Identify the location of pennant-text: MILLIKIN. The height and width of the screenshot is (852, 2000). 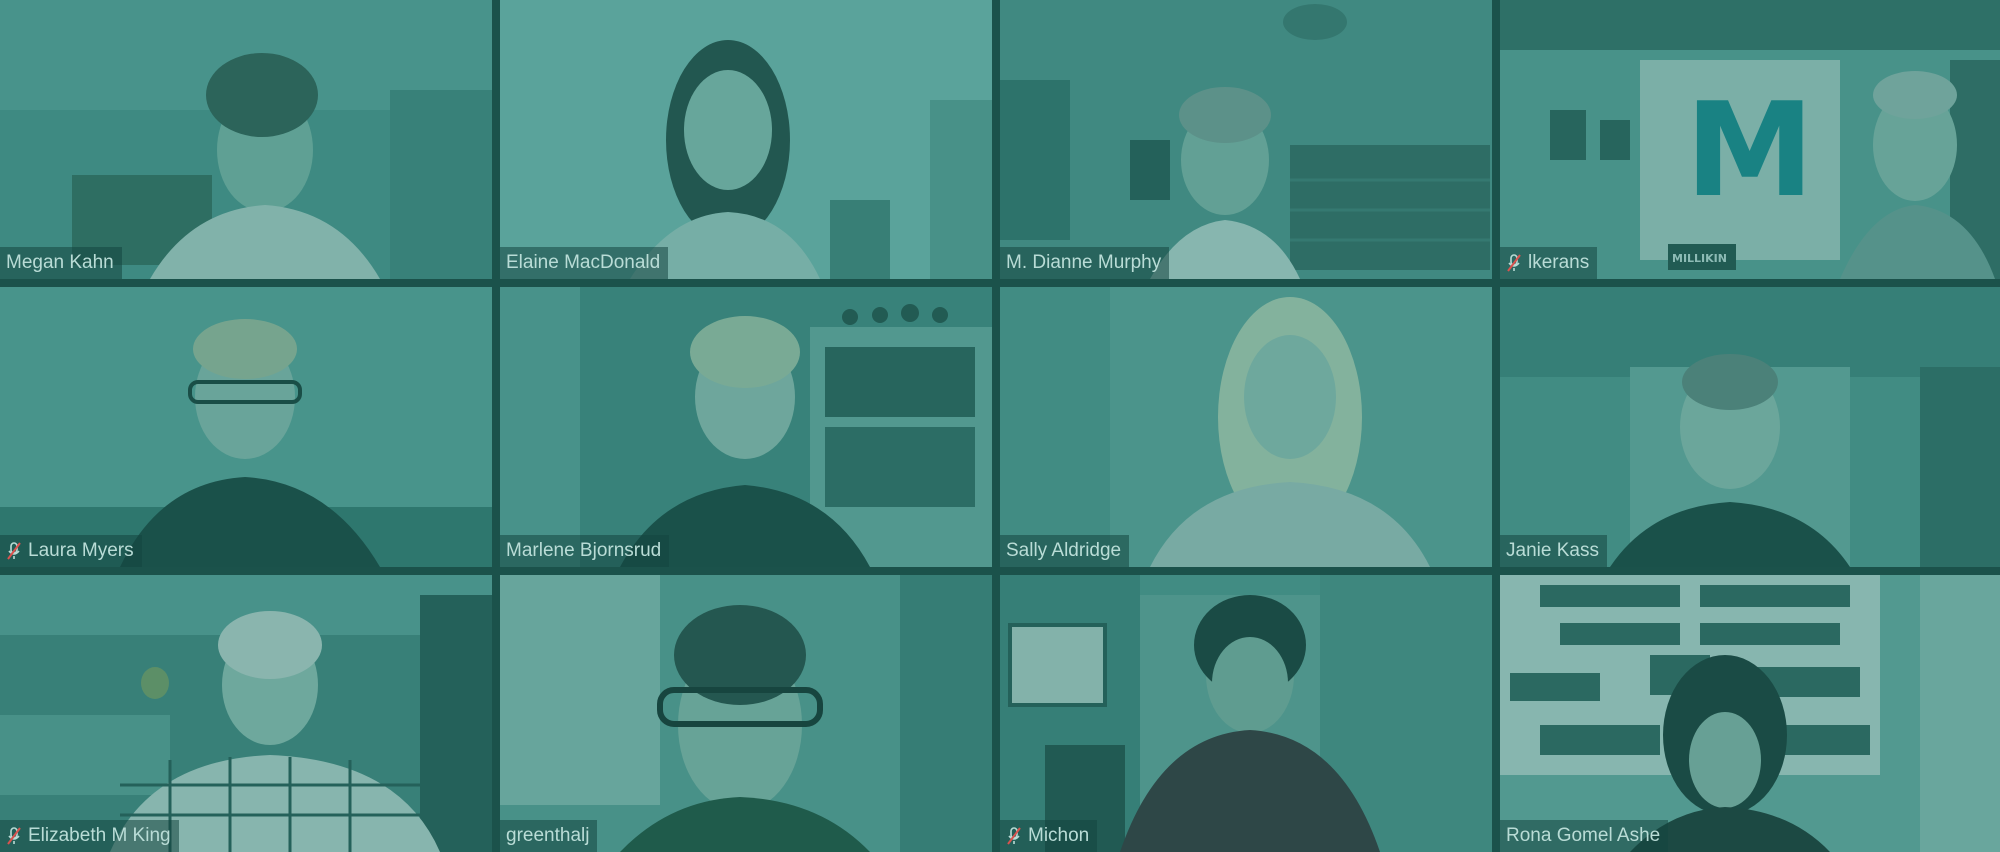
(1699, 258).